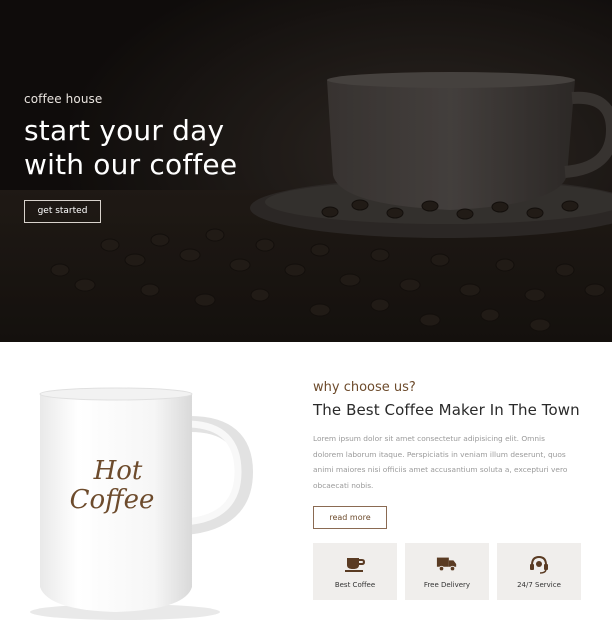 The width and height of the screenshot is (612, 628). I want to click on mug-text-coffee: Coffee, so click(112, 500).